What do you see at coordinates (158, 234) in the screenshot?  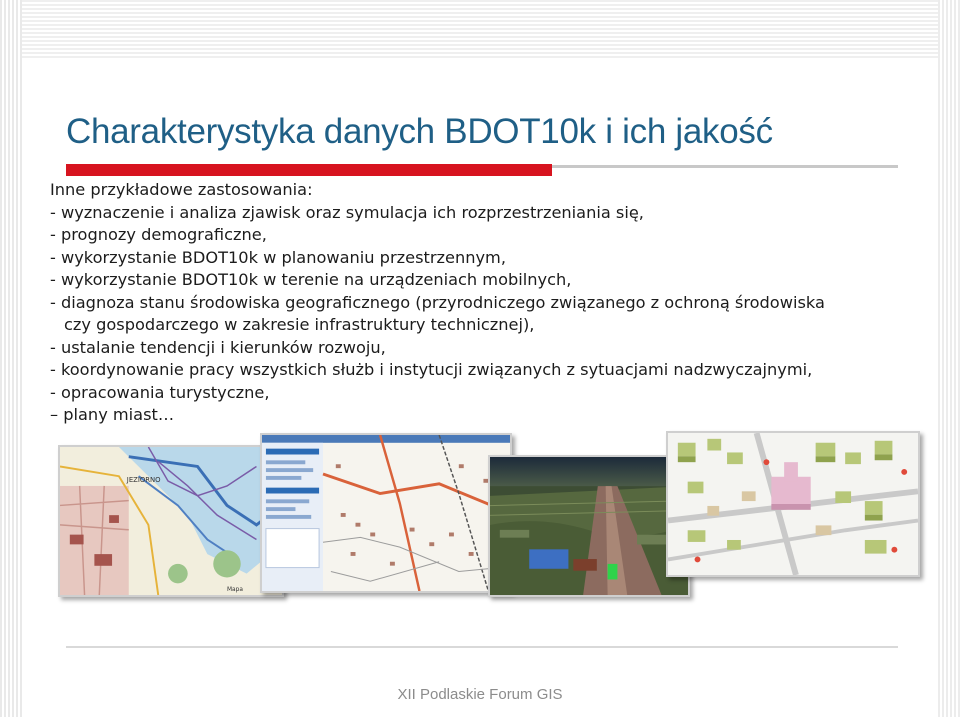 I see `body-line: - prognozy demograficzne,` at bounding box center [158, 234].